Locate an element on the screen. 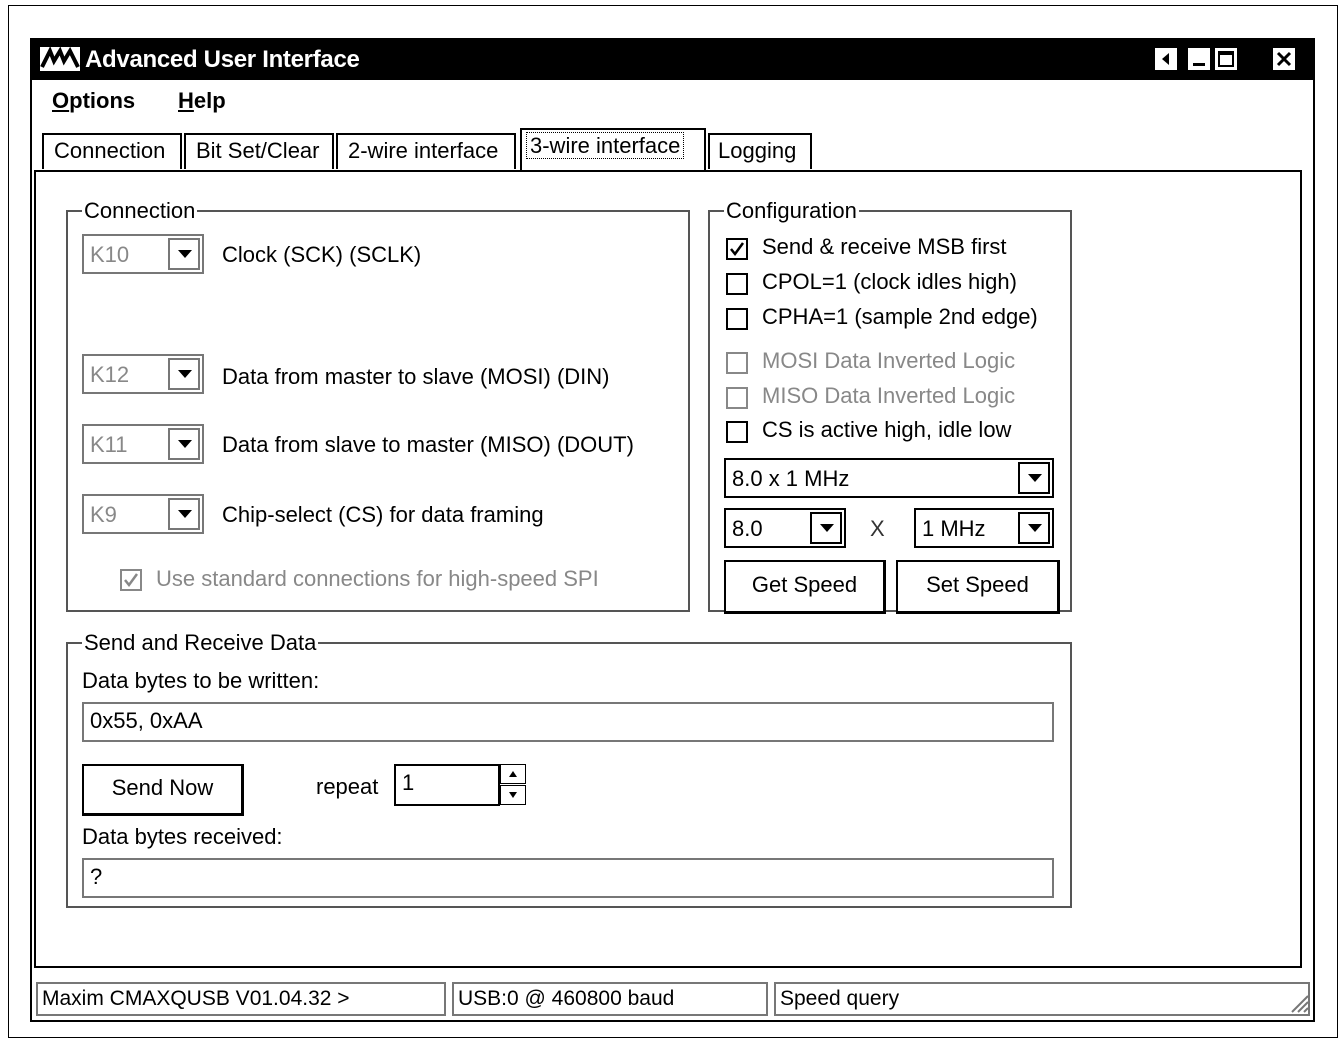 The image size is (1343, 1043). cs-pin-value: K9 is located at coordinates (103, 514).